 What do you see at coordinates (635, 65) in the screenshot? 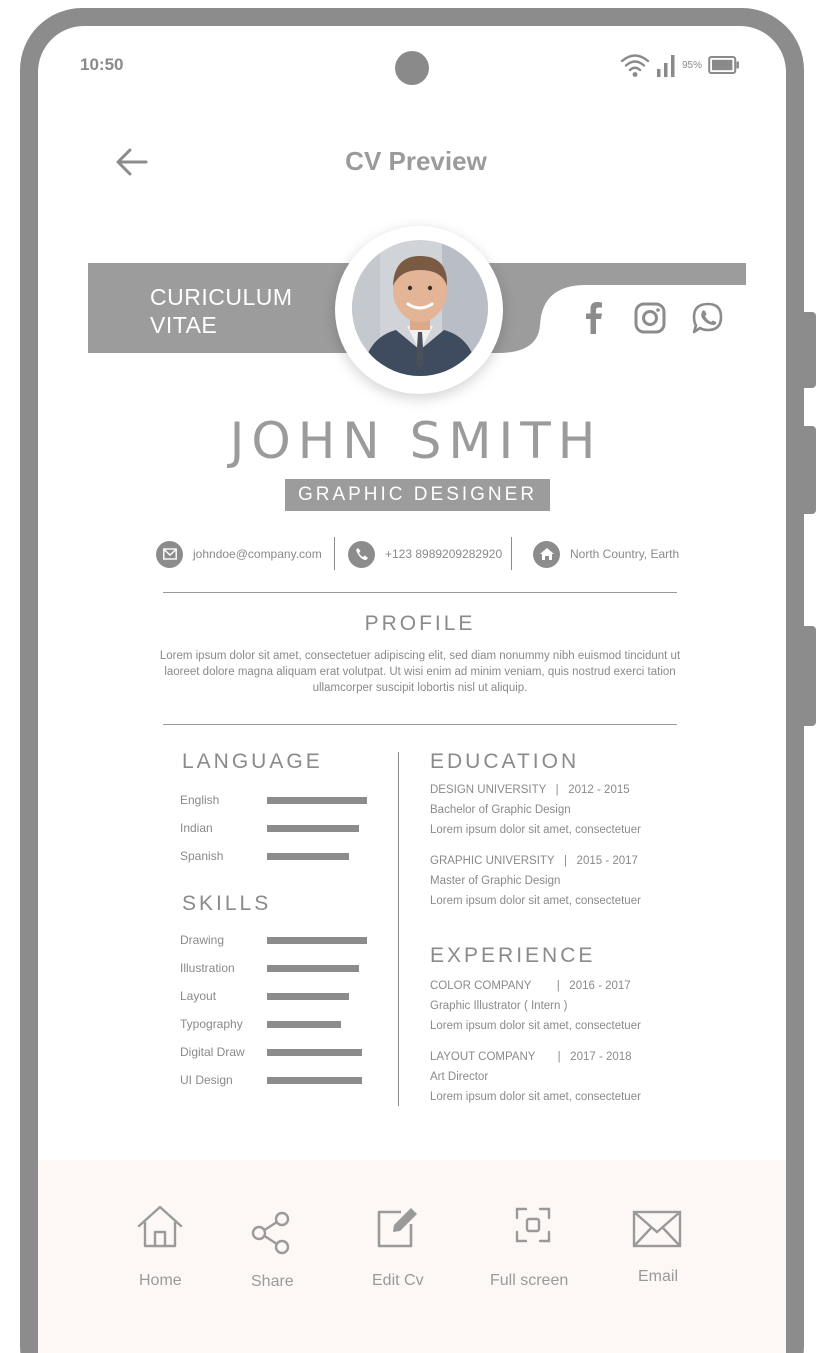
I see `wifi-icon` at bounding box center [635, 65].